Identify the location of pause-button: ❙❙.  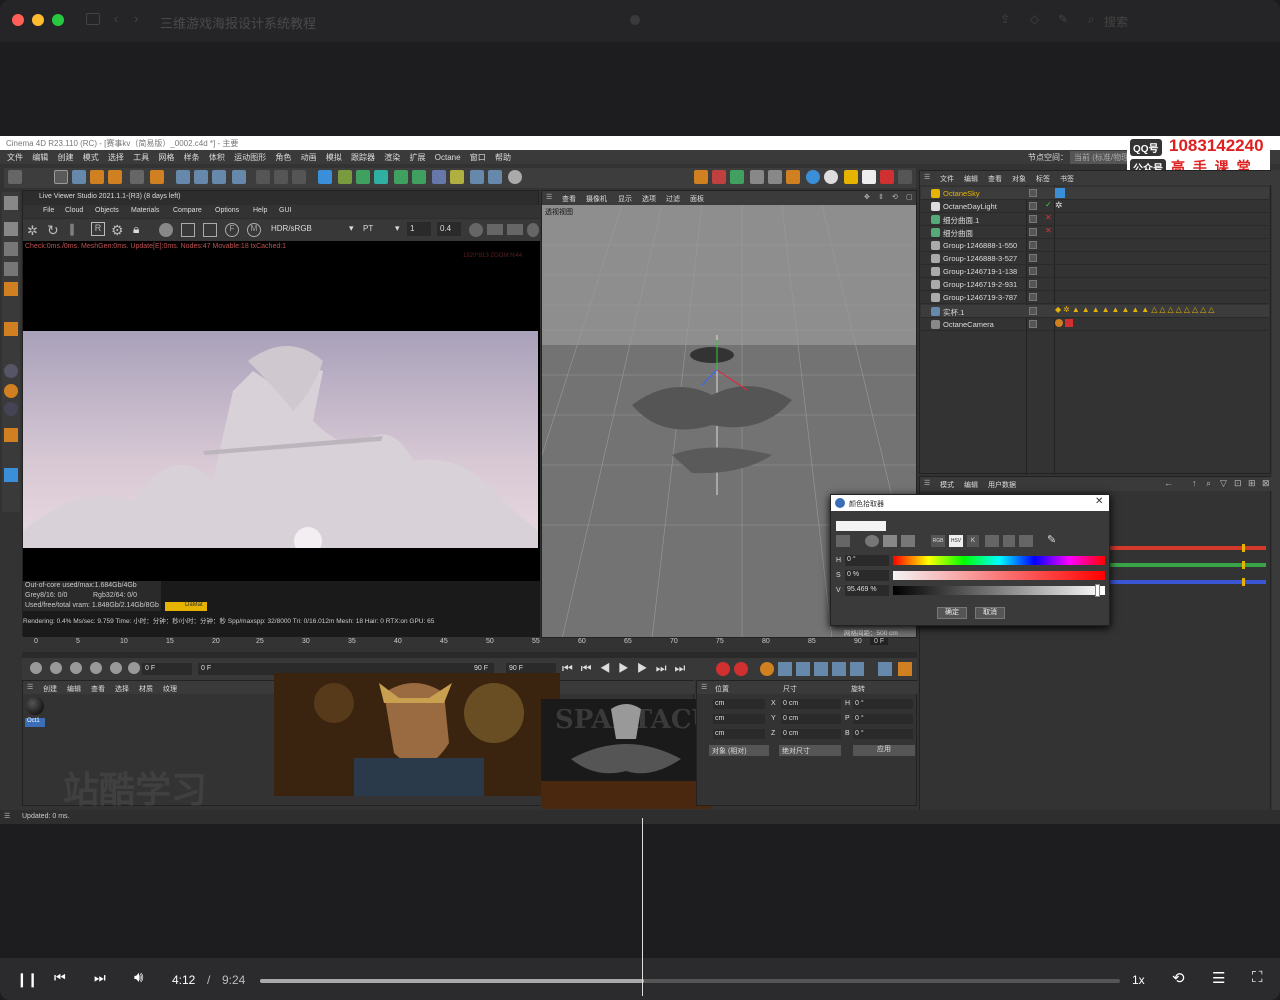
(27, 979).